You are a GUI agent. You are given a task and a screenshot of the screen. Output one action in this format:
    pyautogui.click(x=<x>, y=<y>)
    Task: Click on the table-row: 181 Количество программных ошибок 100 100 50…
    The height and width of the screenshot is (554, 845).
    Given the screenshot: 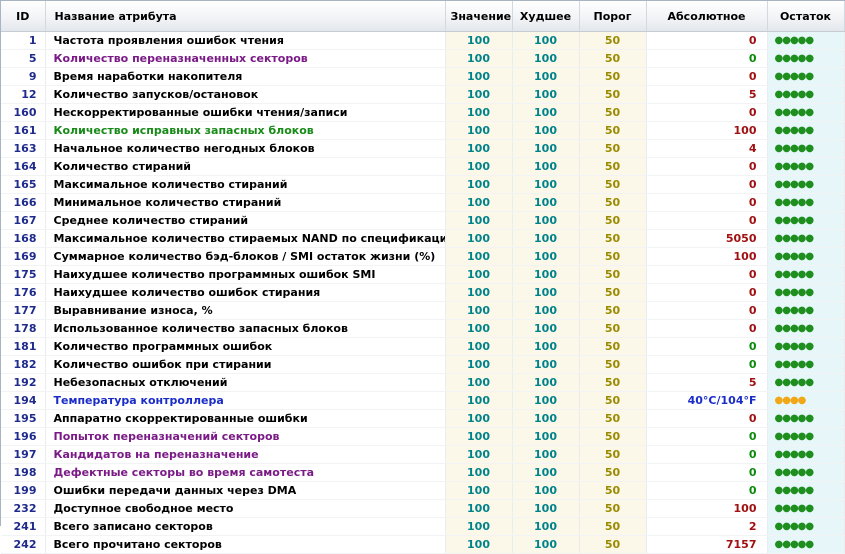 What is the action you would take?
    pyautogui.click(x=423, y=346)
    